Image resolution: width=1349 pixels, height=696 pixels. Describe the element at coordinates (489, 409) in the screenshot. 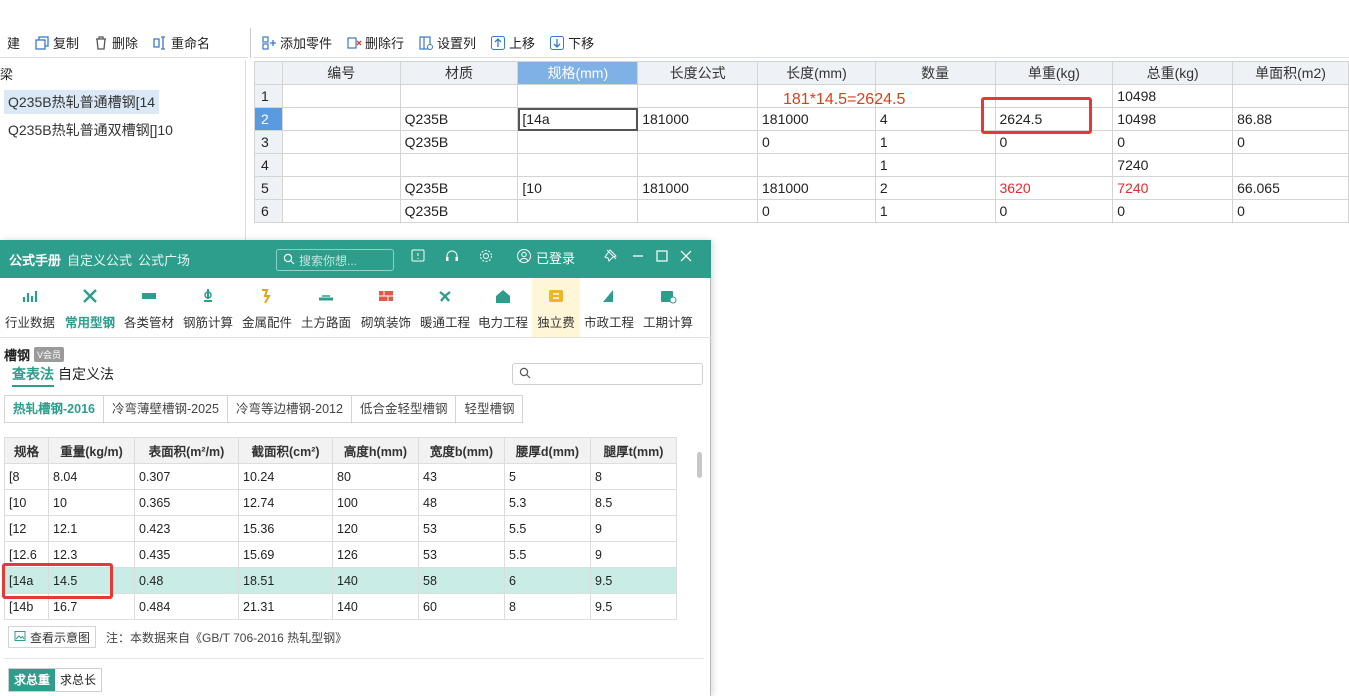

I see `tab-standard: 轻型槽钢` at that location.